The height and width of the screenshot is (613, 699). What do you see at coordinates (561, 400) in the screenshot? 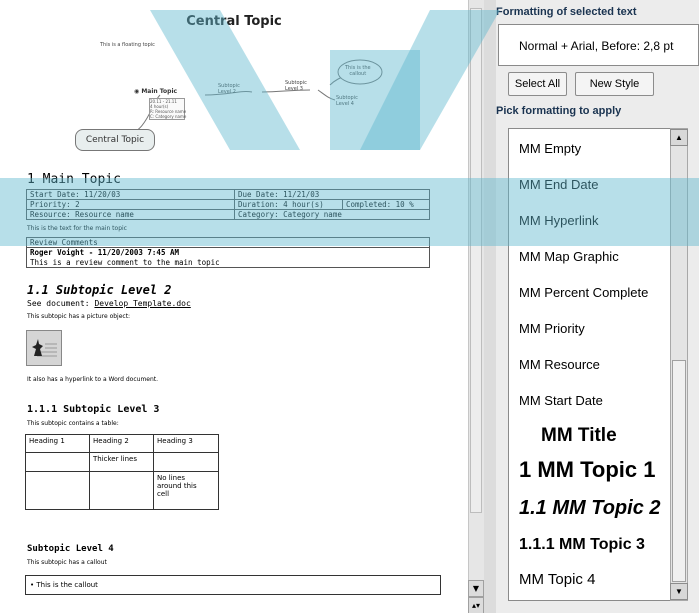
I see `style-label: MM Start Date` at bounding box center [561, 400].